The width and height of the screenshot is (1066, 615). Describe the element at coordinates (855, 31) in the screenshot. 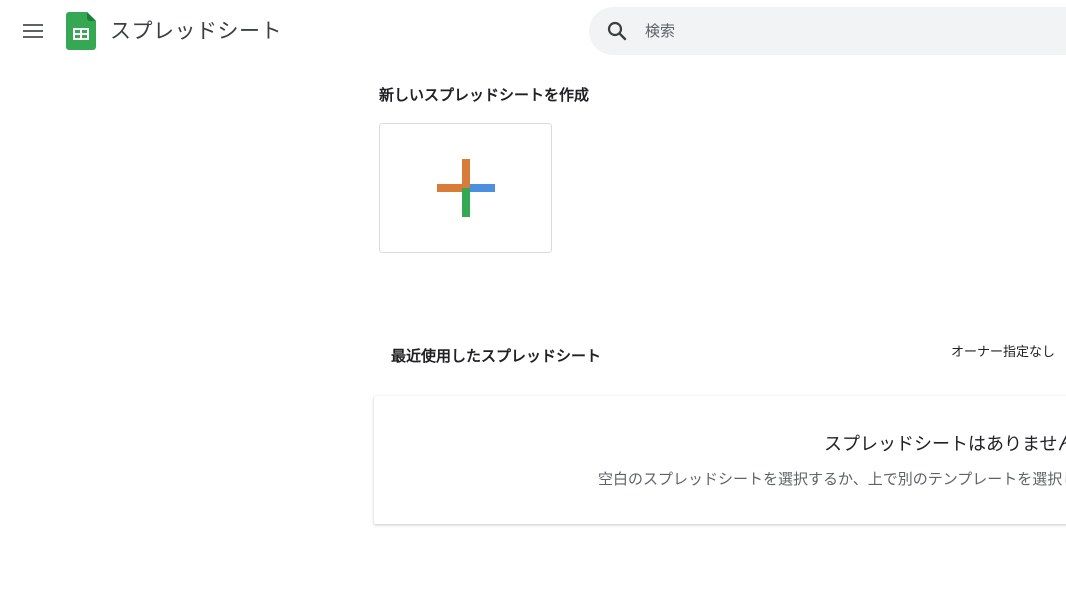

I see `search-input` at that location.